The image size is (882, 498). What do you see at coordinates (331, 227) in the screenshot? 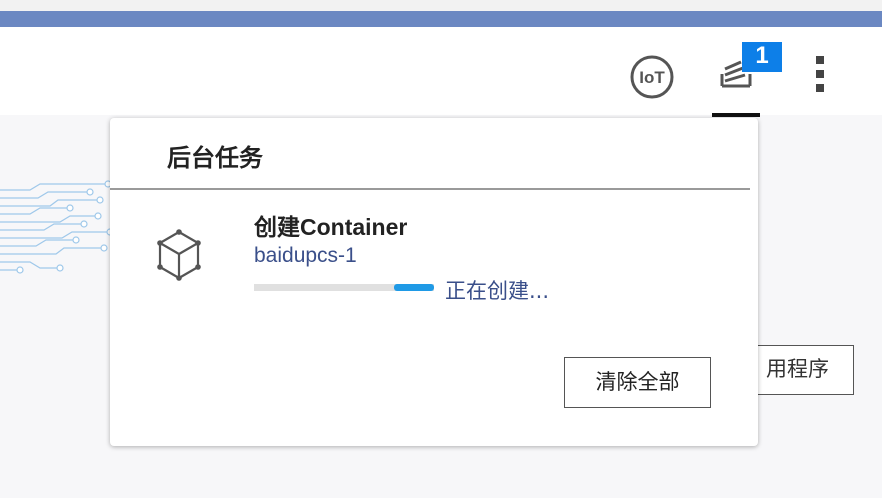
I see `task-name: 创建Container` at bounding box center [331, 227].